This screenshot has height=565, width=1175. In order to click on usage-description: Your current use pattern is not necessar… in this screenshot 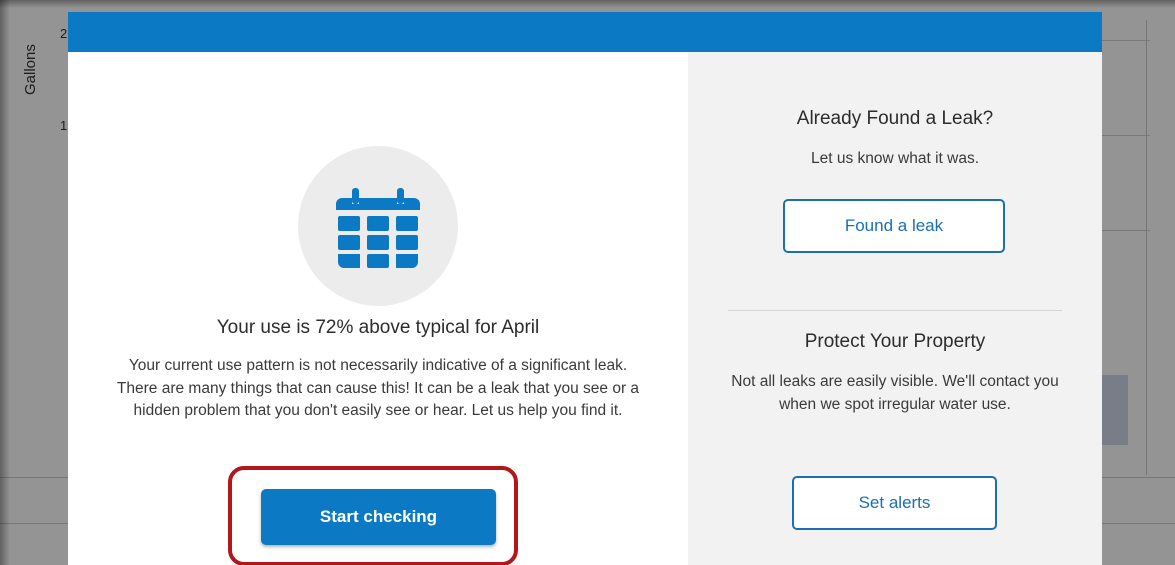, I will do `click(378, 388)`.